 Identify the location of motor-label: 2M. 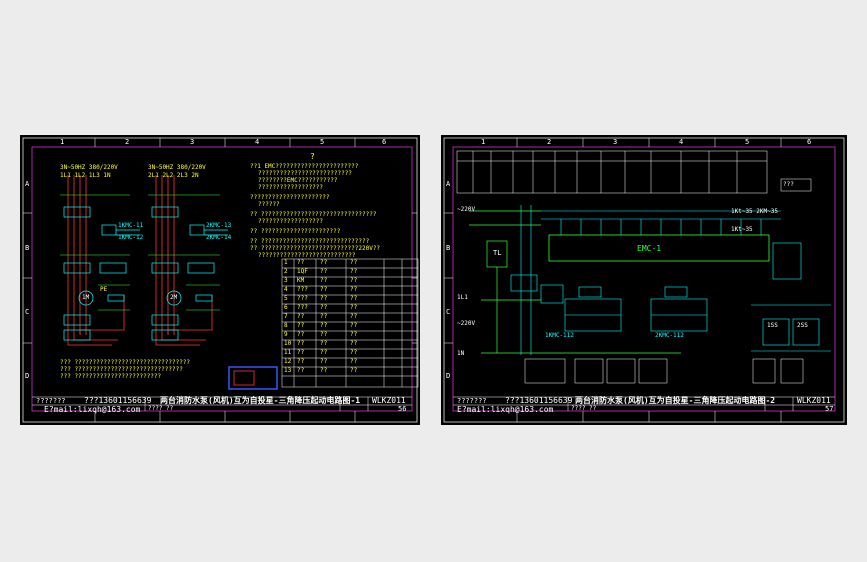
(174, 297).